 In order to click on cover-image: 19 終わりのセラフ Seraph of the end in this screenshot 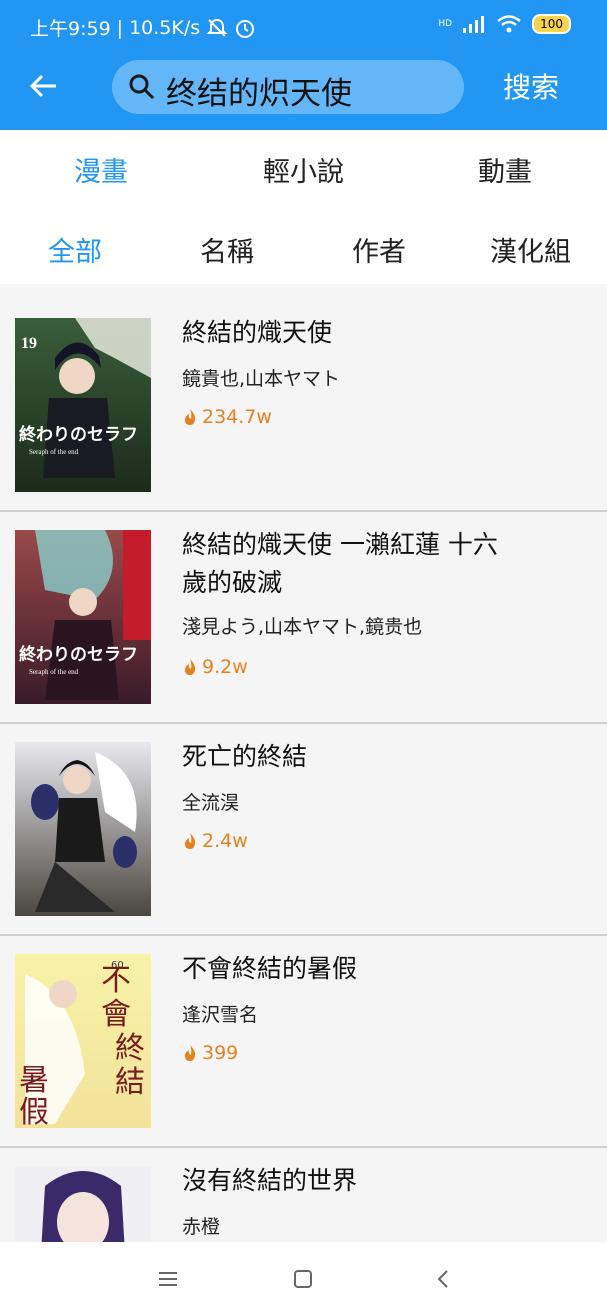, I will do `click(83, 405)`.